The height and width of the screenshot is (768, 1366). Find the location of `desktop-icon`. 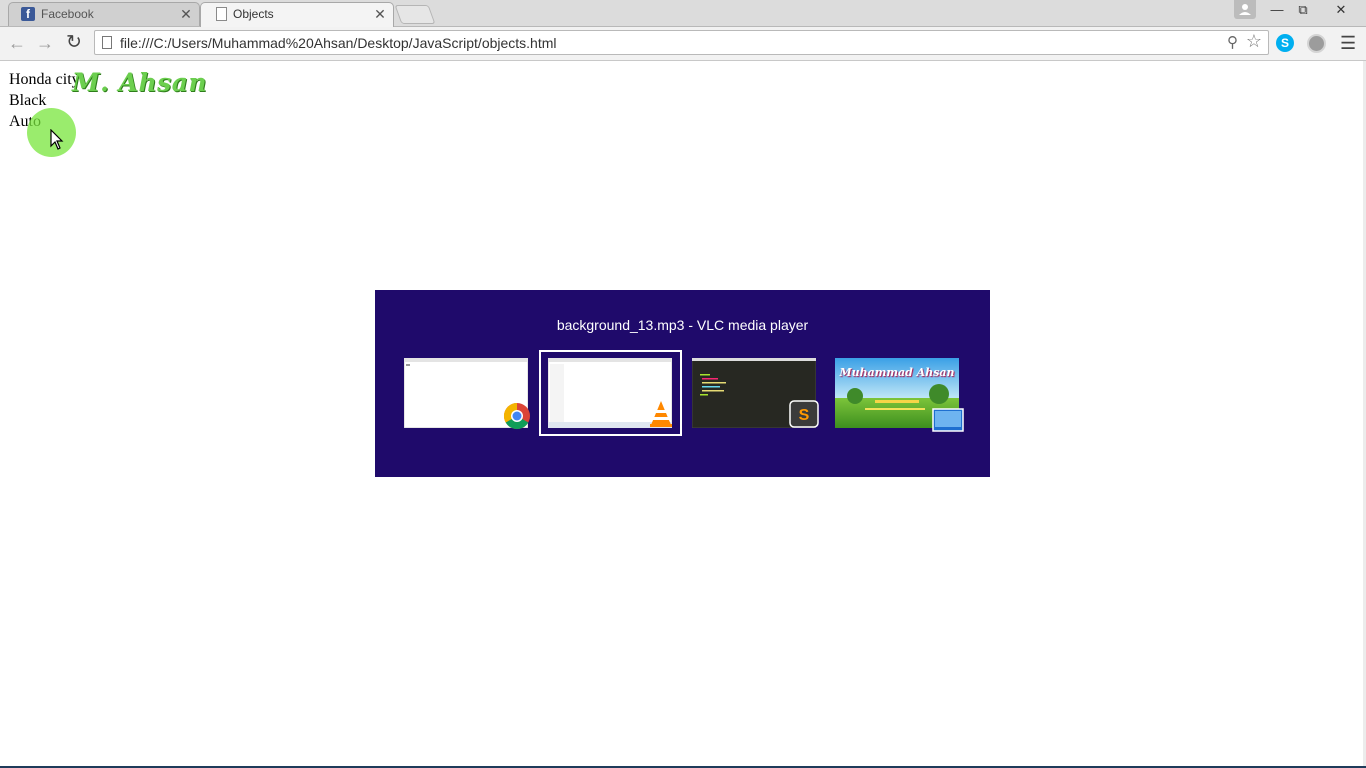

desktop-icon is located at coordinates (948, 420).